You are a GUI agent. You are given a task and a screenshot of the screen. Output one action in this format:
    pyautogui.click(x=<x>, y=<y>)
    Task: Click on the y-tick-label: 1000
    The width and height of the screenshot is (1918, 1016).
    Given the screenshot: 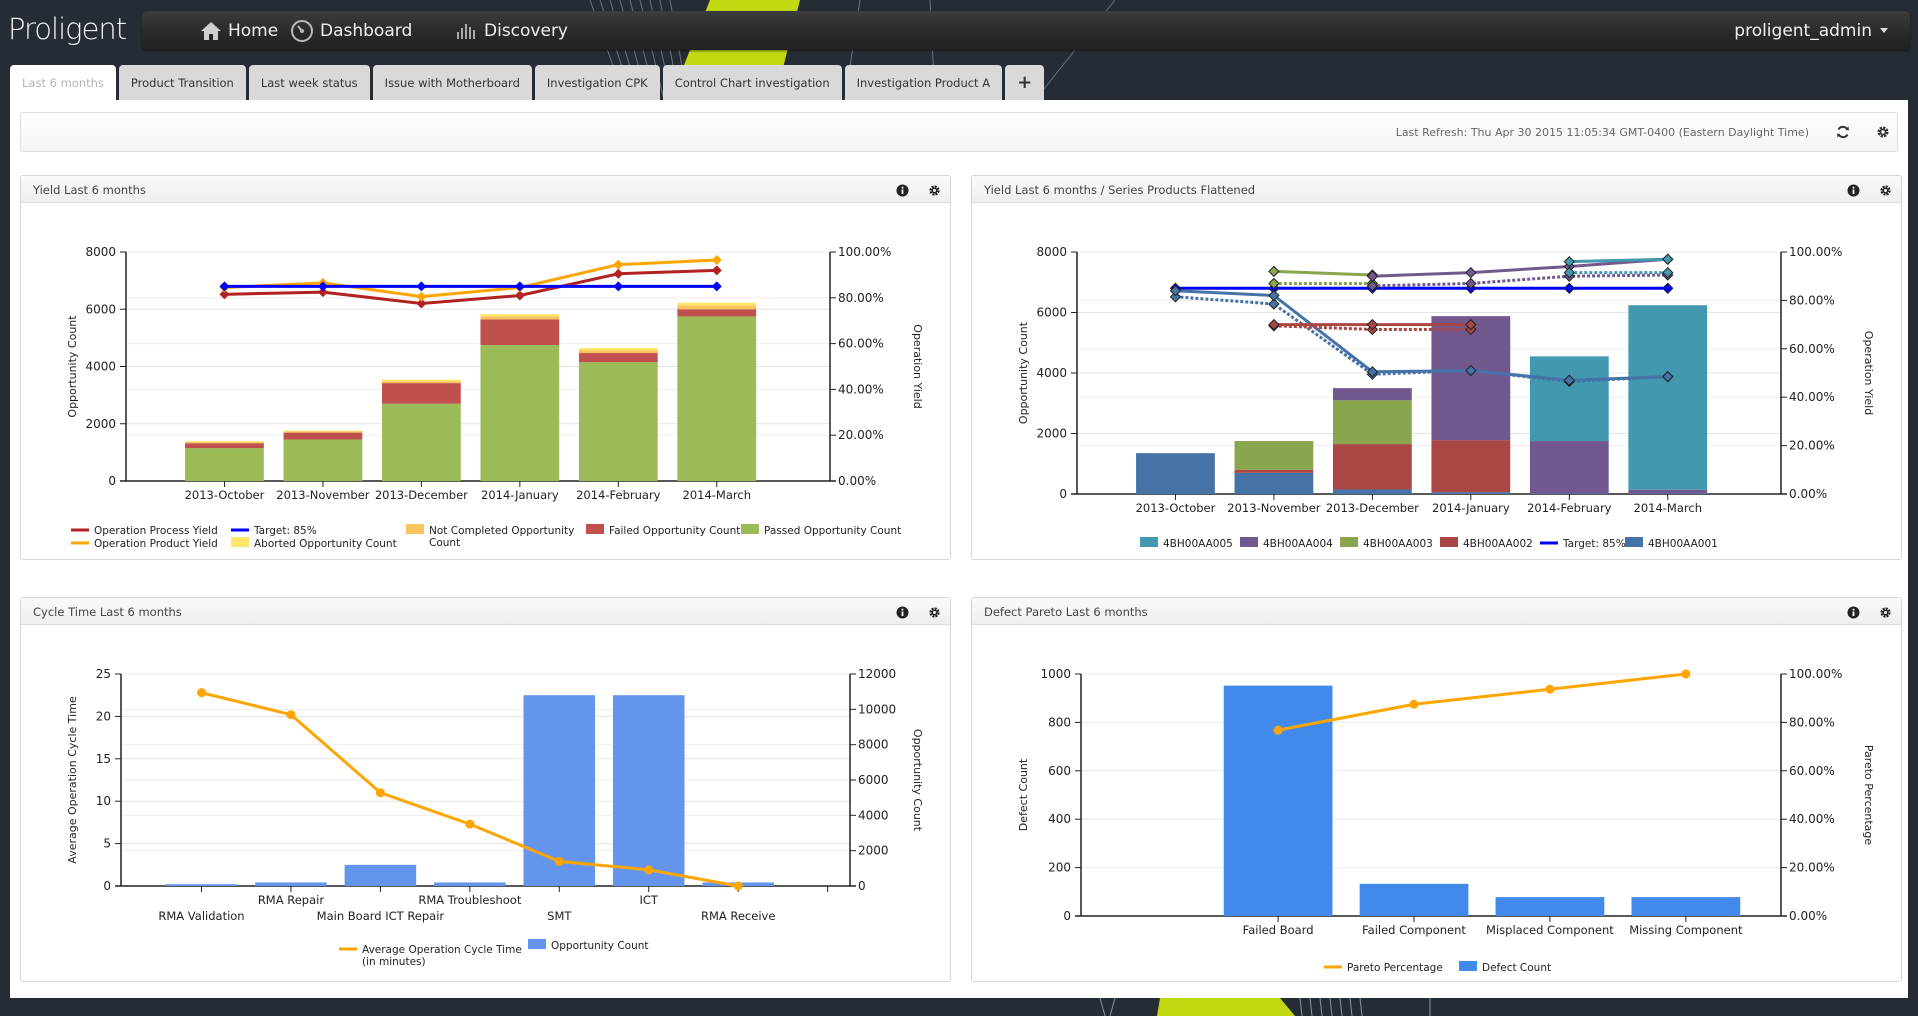 What is the action you would take?
    pyautogui.click(x=1055, y=674)
    